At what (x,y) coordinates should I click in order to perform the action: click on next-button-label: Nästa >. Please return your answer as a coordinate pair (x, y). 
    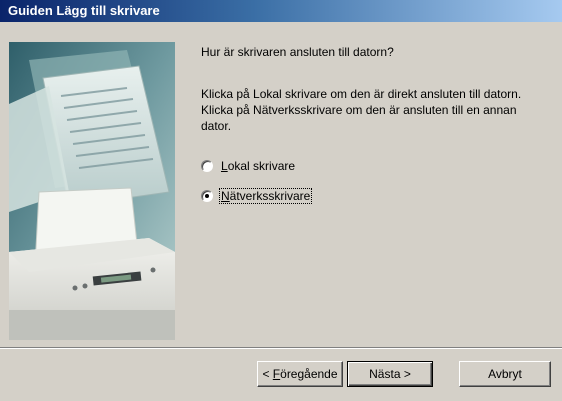
    Looking at the image, I should click on (390, 374).